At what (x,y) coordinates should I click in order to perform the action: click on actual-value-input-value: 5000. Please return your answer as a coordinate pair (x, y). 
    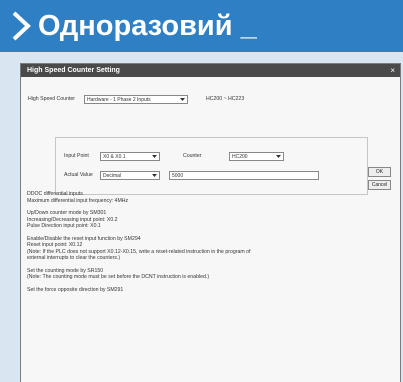
    Looking at the image, I should click on (178, 176).